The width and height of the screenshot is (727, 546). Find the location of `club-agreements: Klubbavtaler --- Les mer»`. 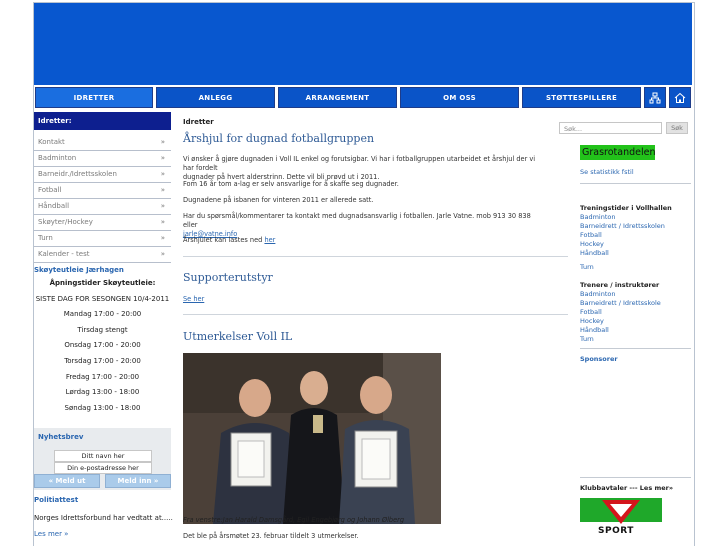

club-agreements: Klubbavtaler --- Les mer» is located at coordinates (627, 488).